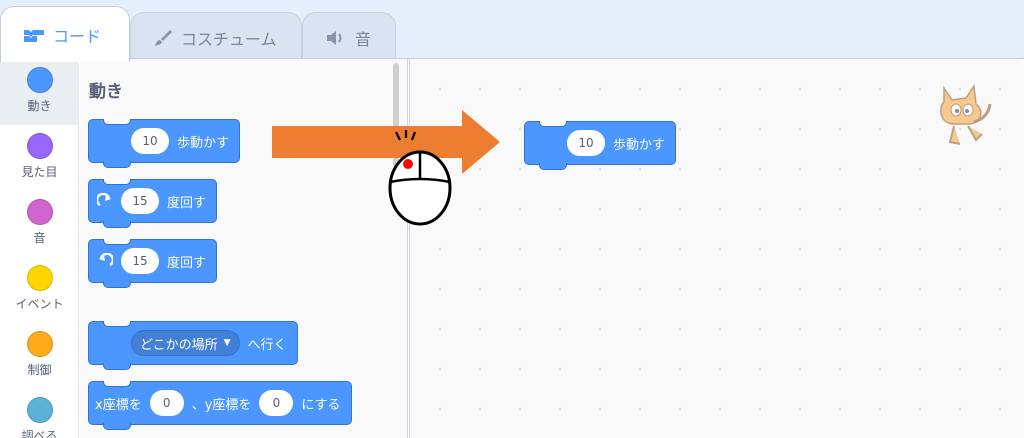 The width and height of the screenshot is (1024, 438). What do you see at coordinates (163, 37) in the screenshot?
I see `brush-icon` at bounding box center [163, 37].